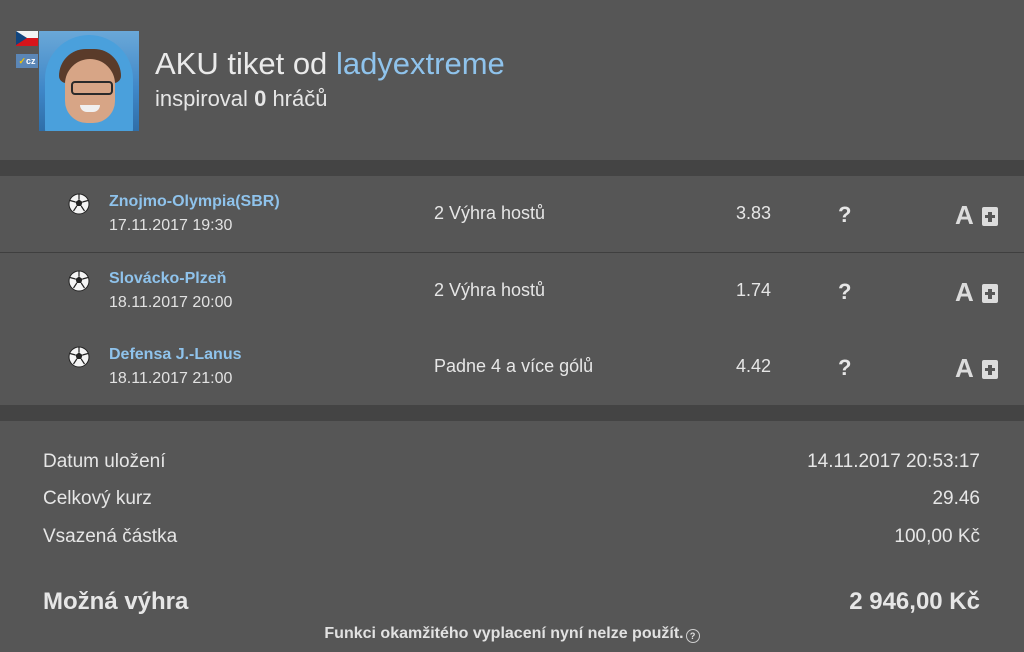 The image size is (1024, 652). What do you see at coordinates (956, 498) in the screenshot?
I see `total-odds-value: 29.46` at bounding box center [956, 498].